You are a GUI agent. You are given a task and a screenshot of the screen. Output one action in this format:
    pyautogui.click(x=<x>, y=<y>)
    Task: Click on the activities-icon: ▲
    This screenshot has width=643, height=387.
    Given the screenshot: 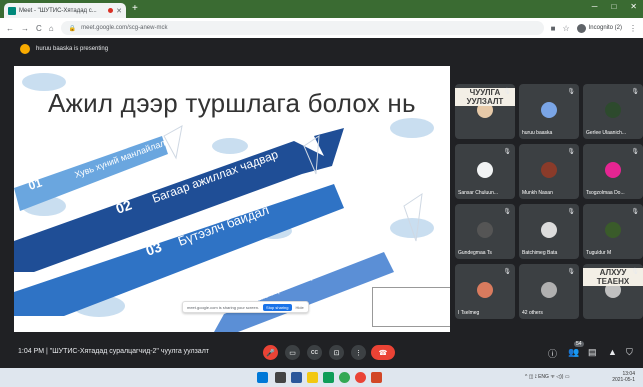 What is the action you would take?
    pyautogui.click(x=612, y=352)
    